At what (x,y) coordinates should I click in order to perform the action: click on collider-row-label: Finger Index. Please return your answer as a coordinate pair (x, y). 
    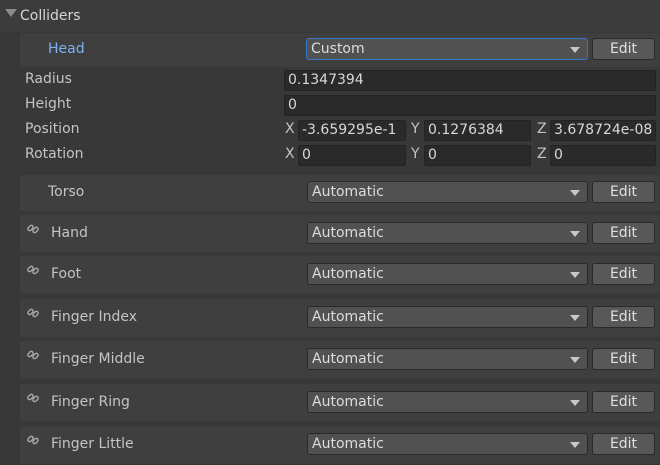
    Looking at the image, I should click on (94, 317).